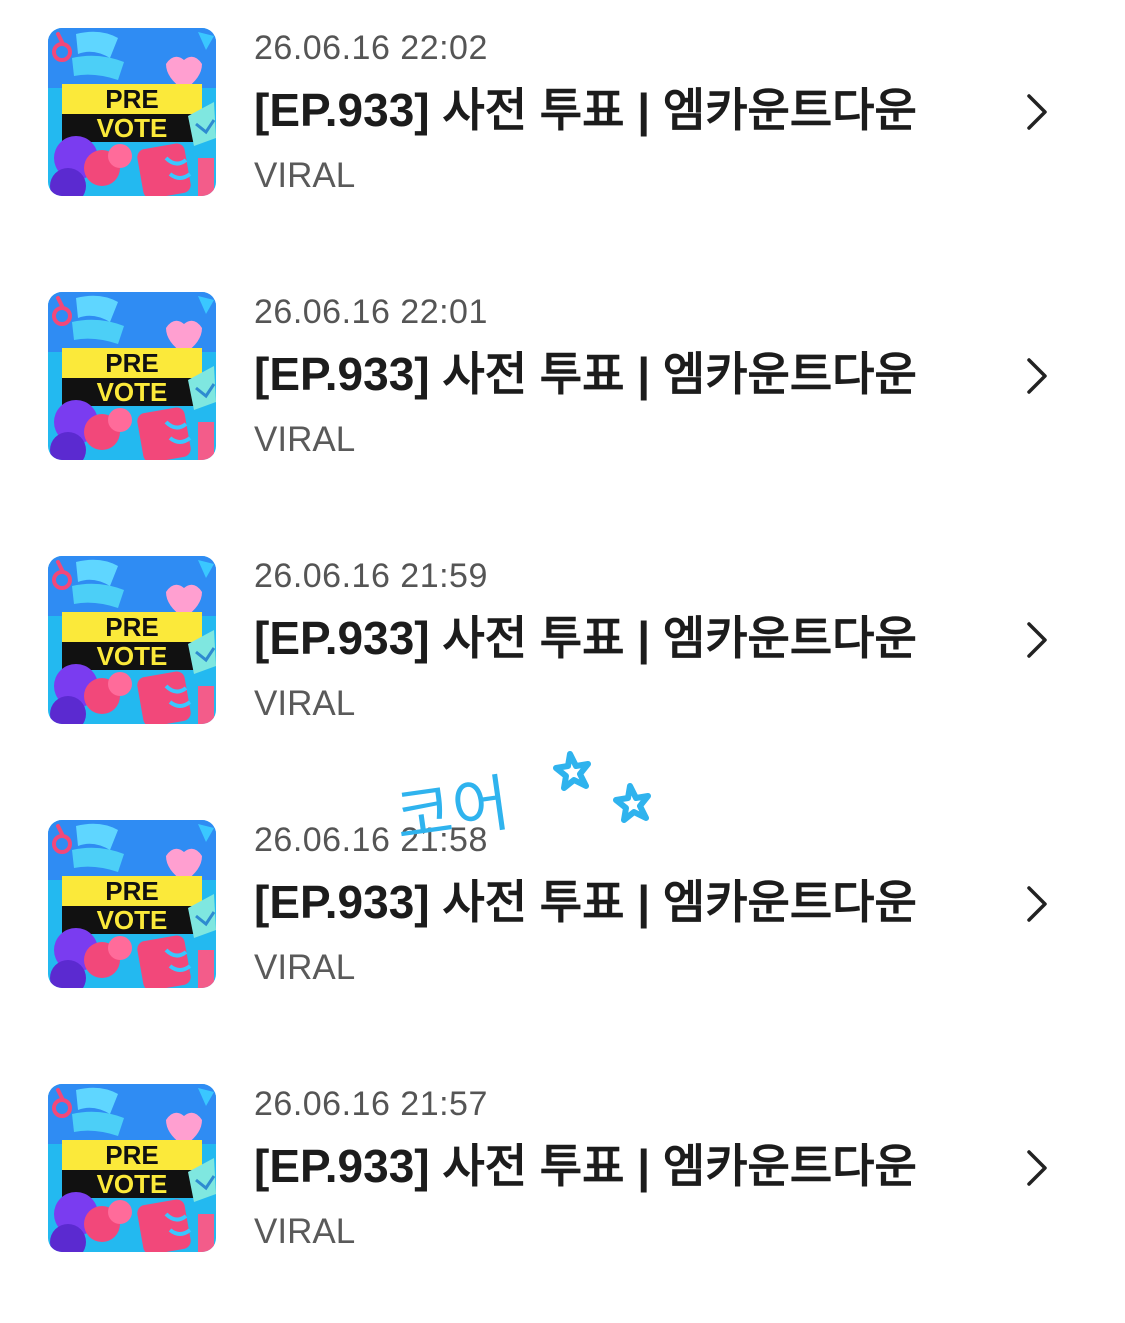 This screenshot has width=1125, height=1323. What do you see at coordinates (371, 840) in the screenshot?
I see `item-date: 26.06.16 21:58` at bounding box center [371, 840].